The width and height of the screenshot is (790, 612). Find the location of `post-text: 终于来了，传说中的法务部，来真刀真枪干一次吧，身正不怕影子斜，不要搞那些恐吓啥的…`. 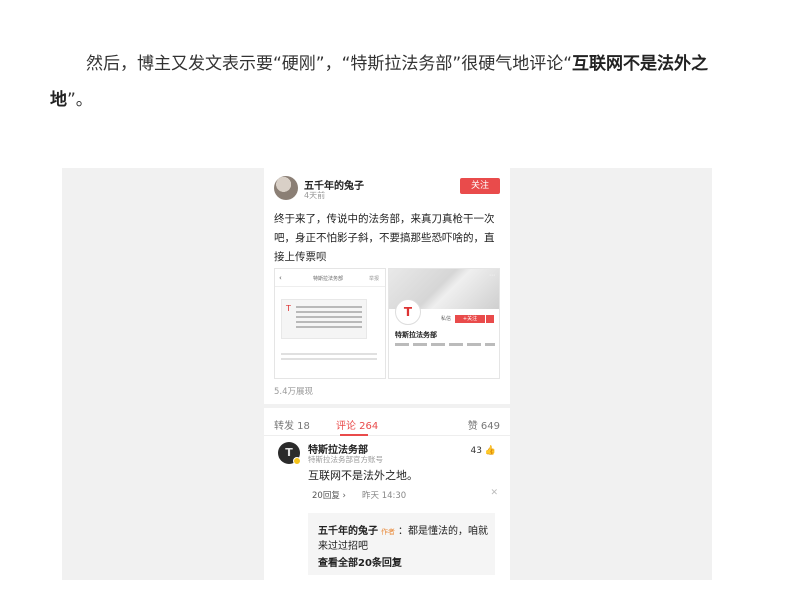

post-text: 终于来了，传说中的法务部，来真刀真枪干一次吧，身正不怕影子斜，不要搞那些恐吓啥的… is located at coordinates (384, 238).